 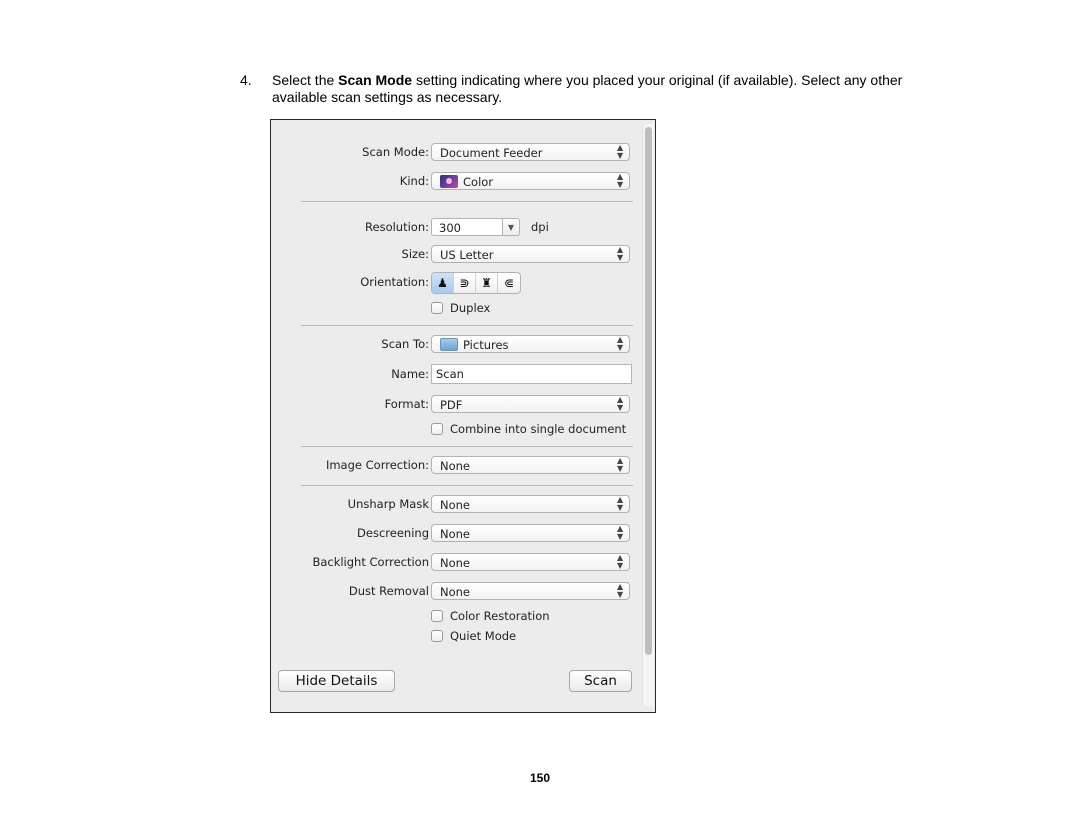 What do you see at coordinates (467, 227) in the screenshot?
I see `resolution-input: 300` at bounding box center [467, 227].